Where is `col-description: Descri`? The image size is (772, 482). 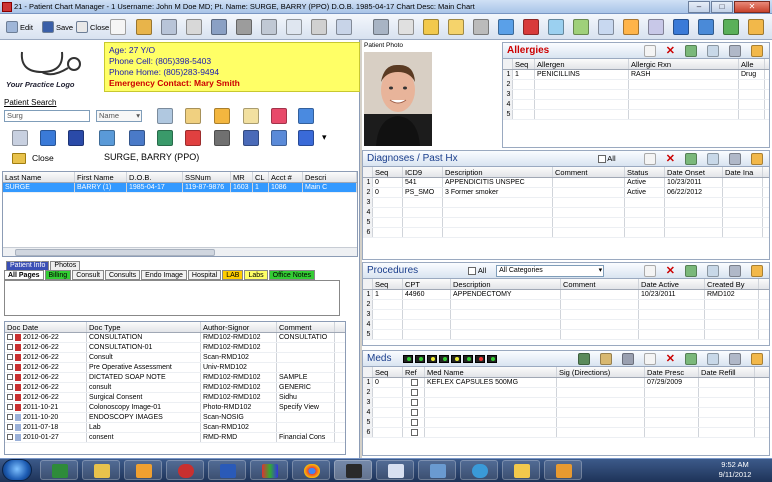
col-description: Descri is located at coordinates (330, 177).